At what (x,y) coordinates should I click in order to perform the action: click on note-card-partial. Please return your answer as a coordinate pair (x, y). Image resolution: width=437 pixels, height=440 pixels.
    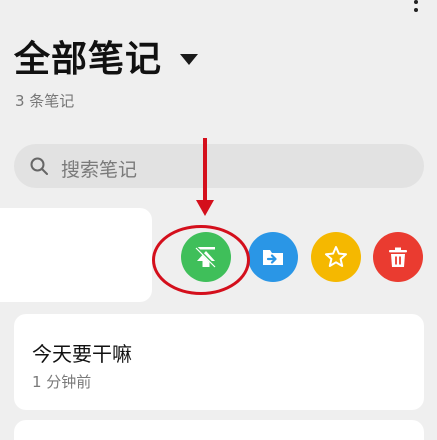
    Looking at the image, I should click on (219, 430).